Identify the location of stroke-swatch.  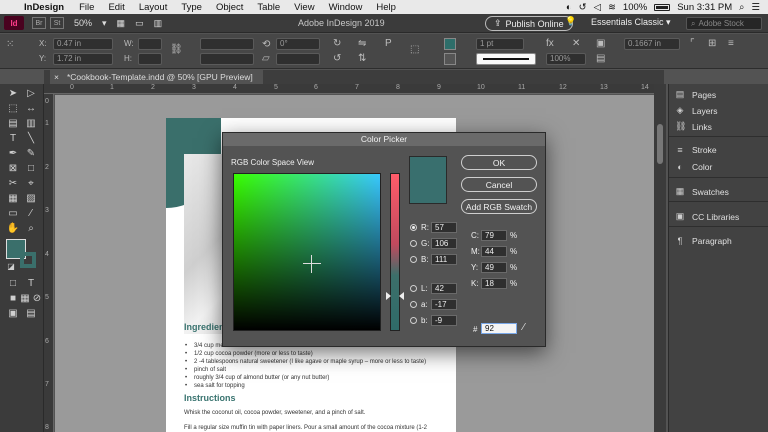
(450, 59).